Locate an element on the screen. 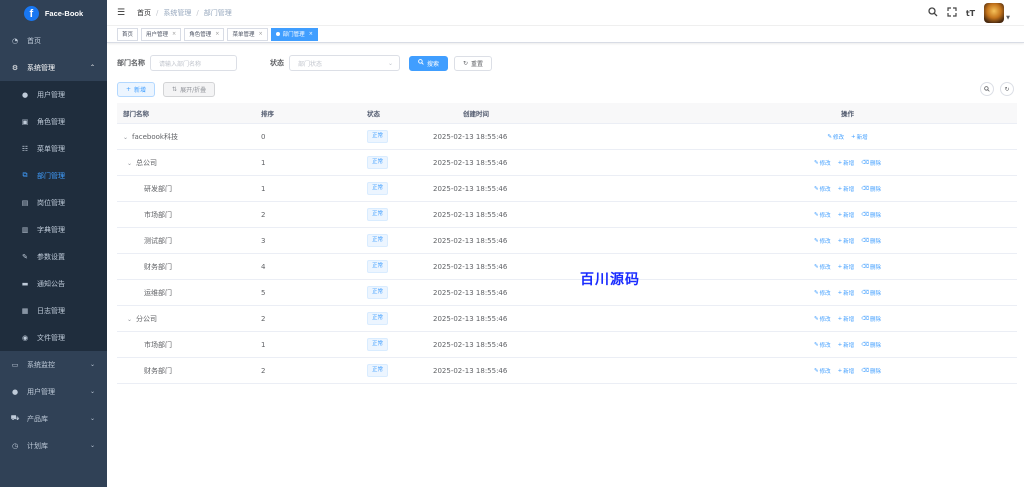  dept-name: 财务部门 is located at coordinates (158, 370).